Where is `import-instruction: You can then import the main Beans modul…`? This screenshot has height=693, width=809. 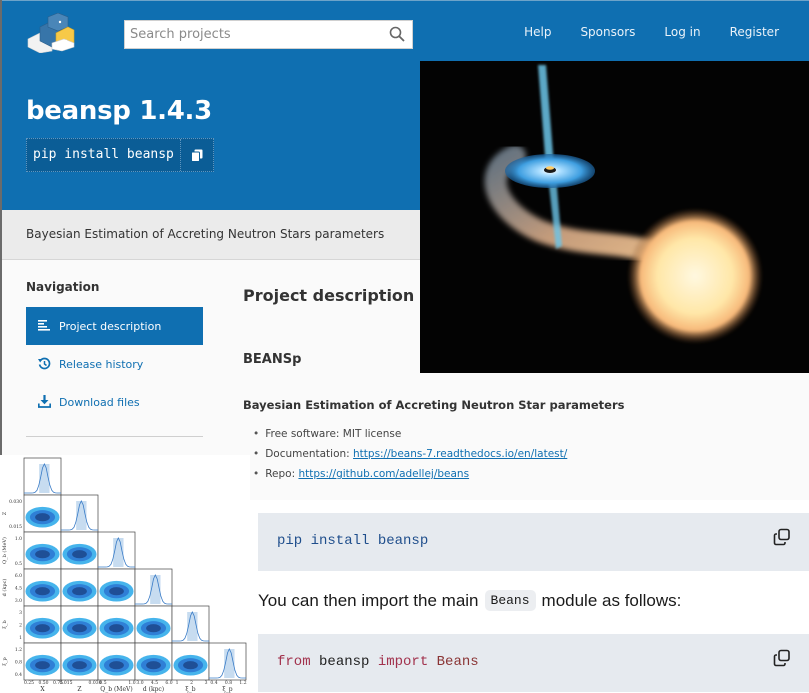 import-instruction: You can then import the main Beans modul… is located at coordinates (469, 600).